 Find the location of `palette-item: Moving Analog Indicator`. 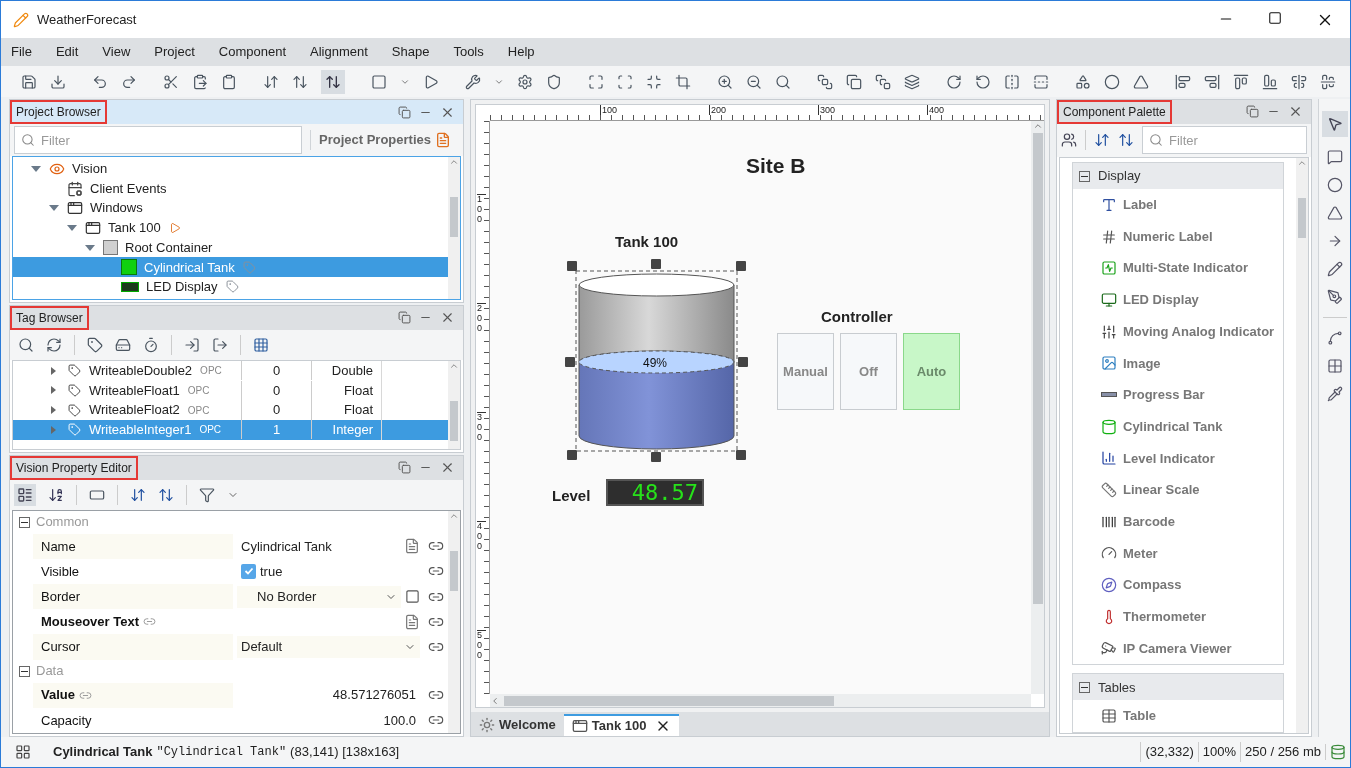

palette-item: Moving Analog Indicator is located at coordinates (1178, 331).